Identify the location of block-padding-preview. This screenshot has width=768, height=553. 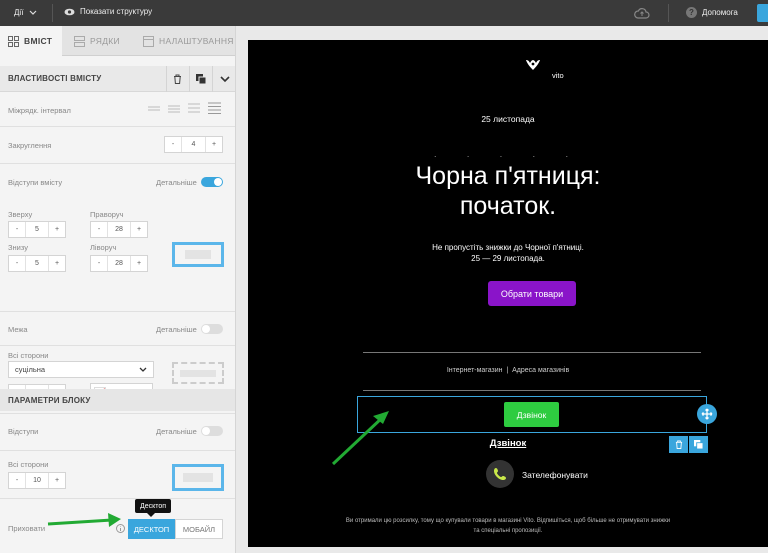
(198, 477).